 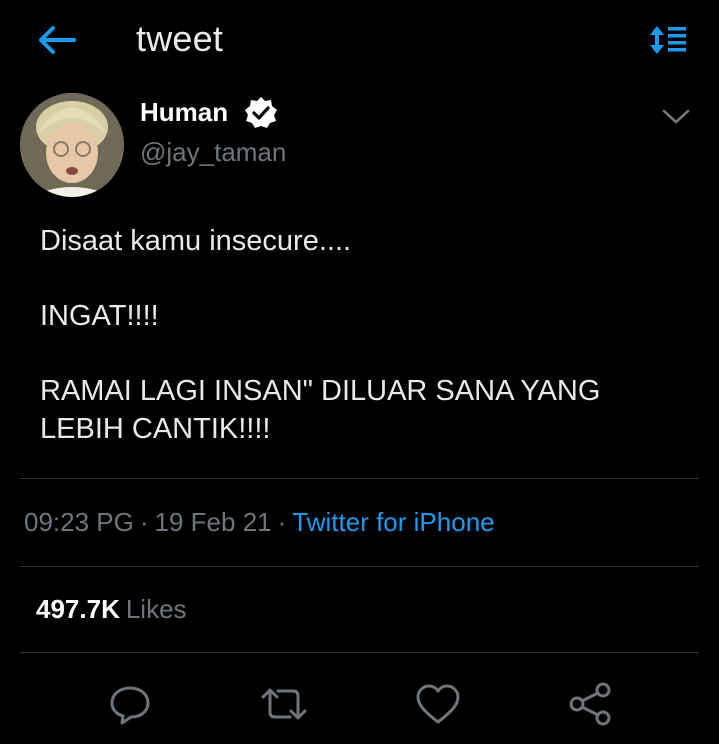 I want to click on likes-summary: 497.7K Likes, so click(x=111, y=609).